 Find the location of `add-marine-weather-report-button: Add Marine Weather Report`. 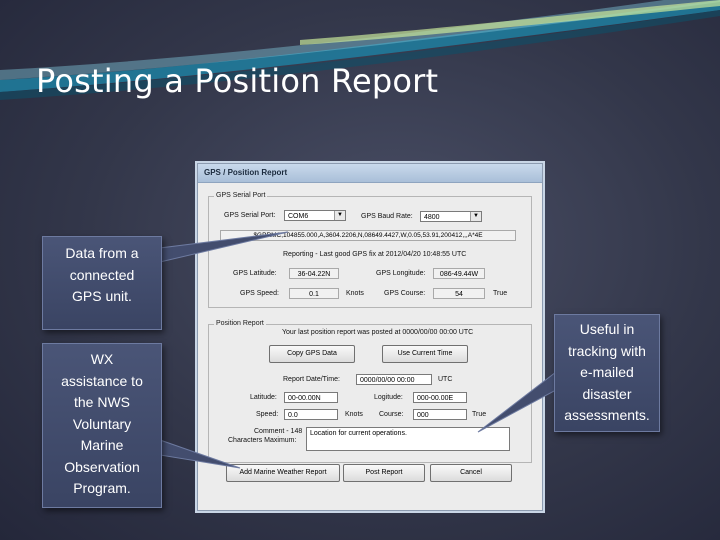

add-marine-weather-report-button: Add Marine Weather Report is located at coordinates (283, 473).